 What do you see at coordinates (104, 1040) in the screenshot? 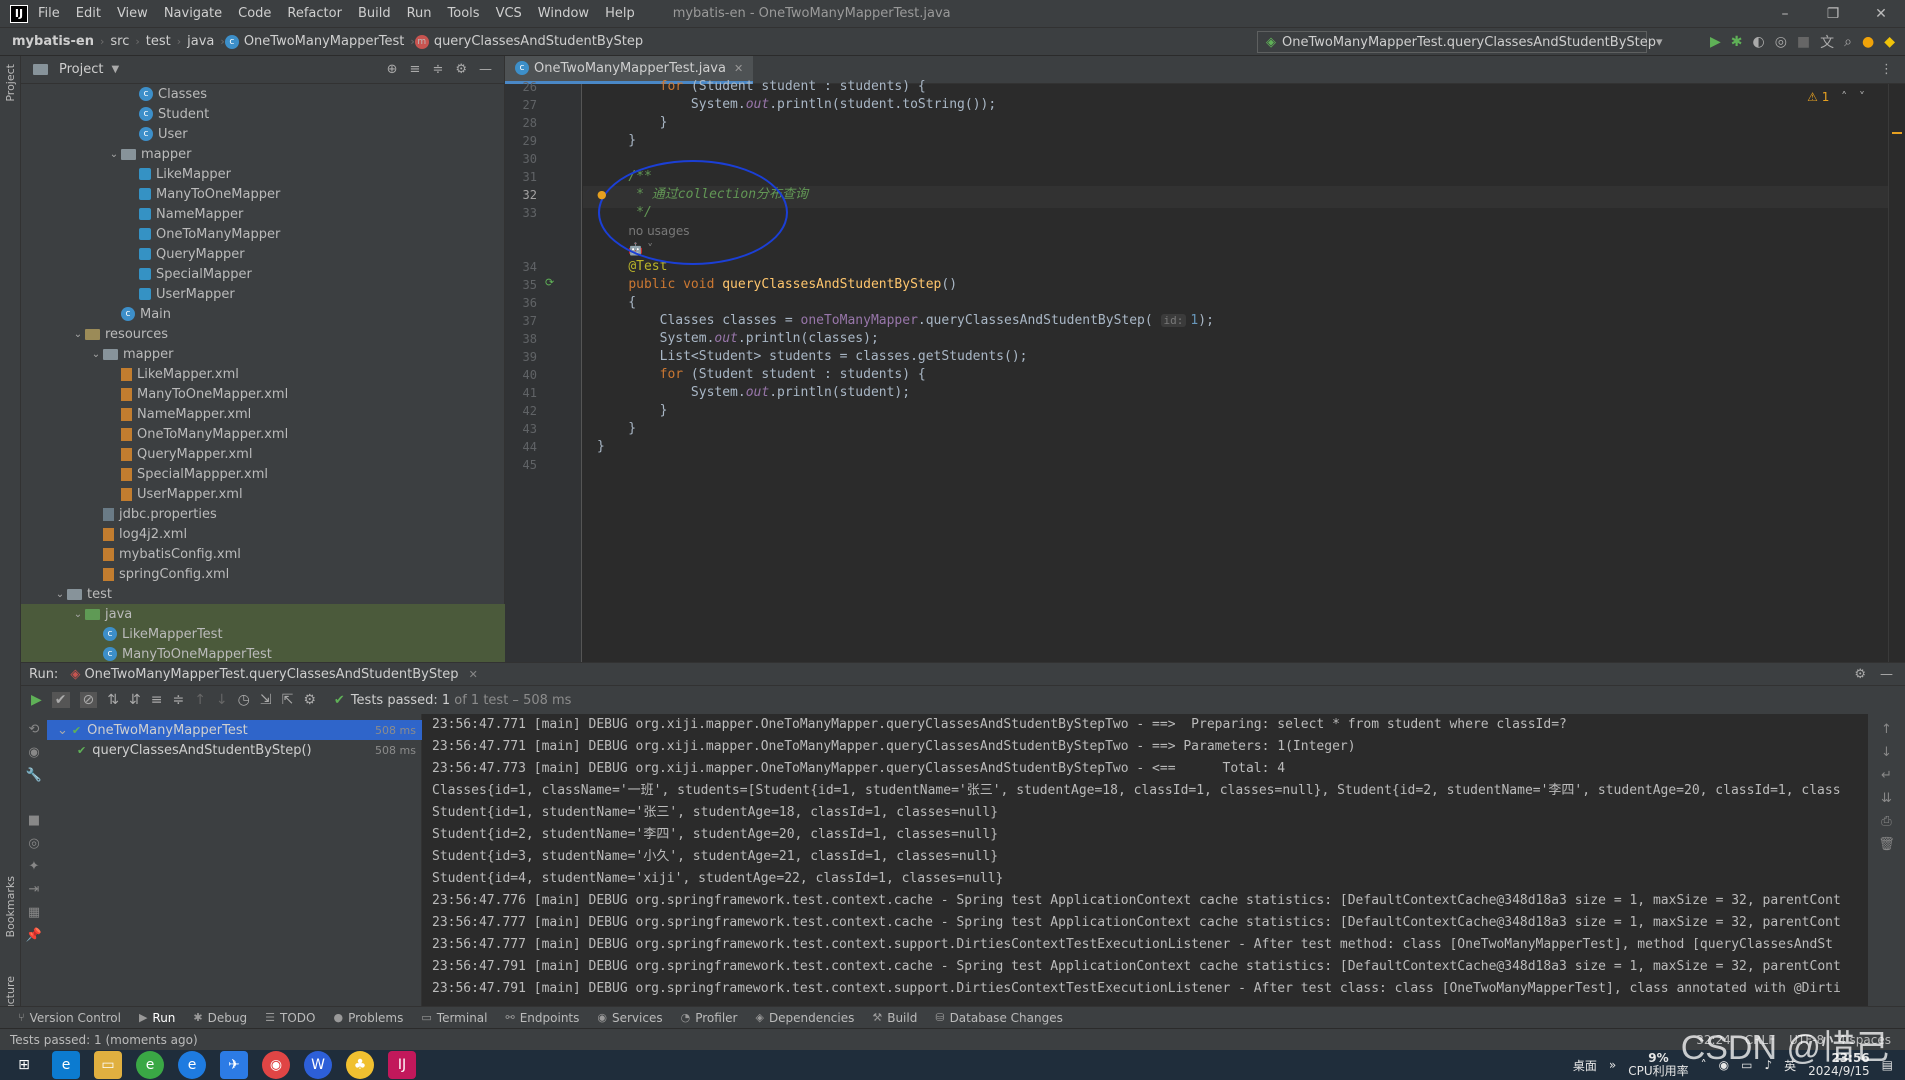
I see `status-message: Tests passed: 1 (moments ago)` at bounding box center [104, 1040].